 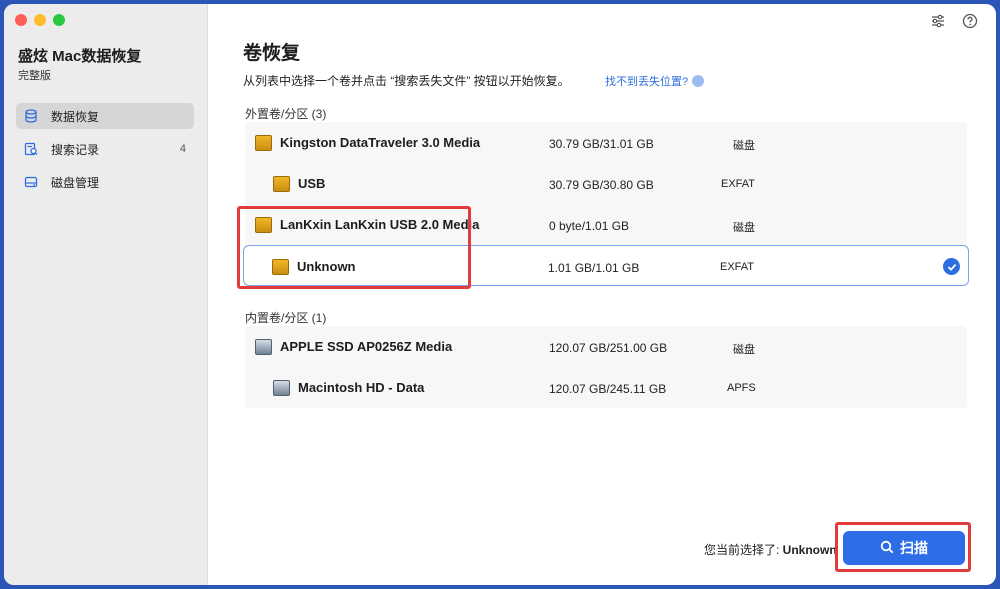 What do you see at coordinates (954, 21) in the screenshot?
I see `toolbar` at bounding box center [954, 21].